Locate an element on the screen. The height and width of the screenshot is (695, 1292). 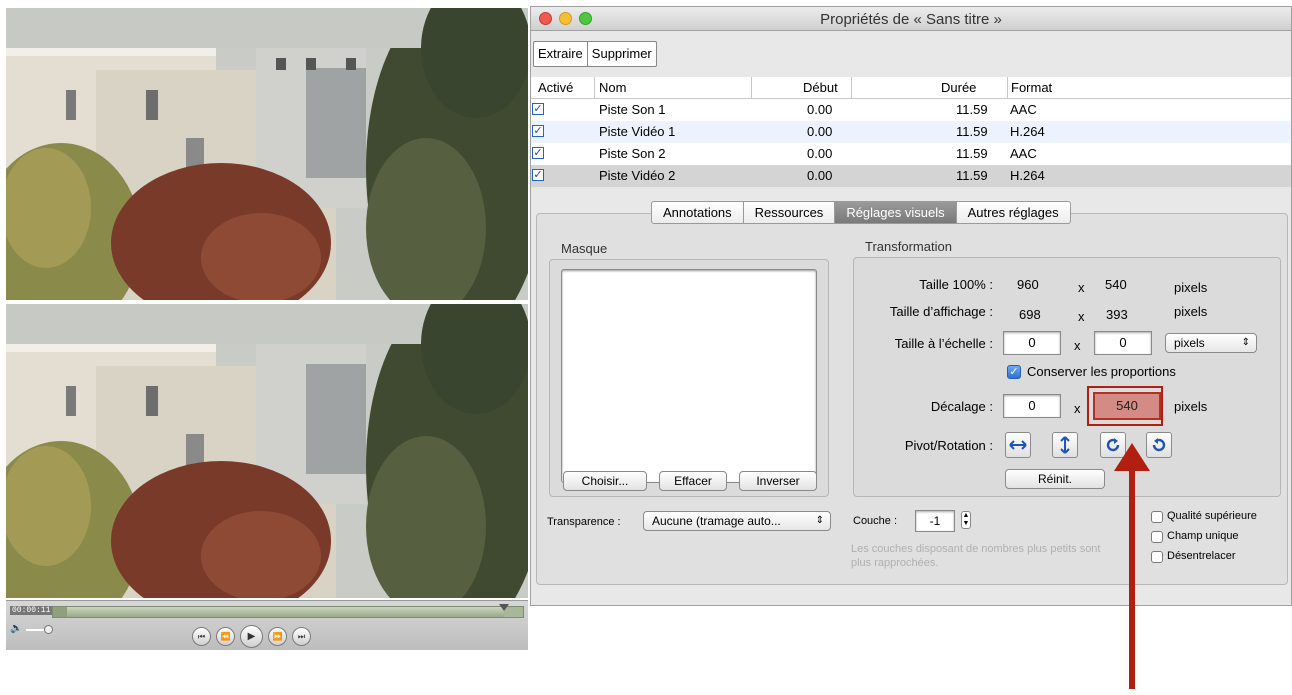
unit-value: pixels is located at coordinates (1189, 343).